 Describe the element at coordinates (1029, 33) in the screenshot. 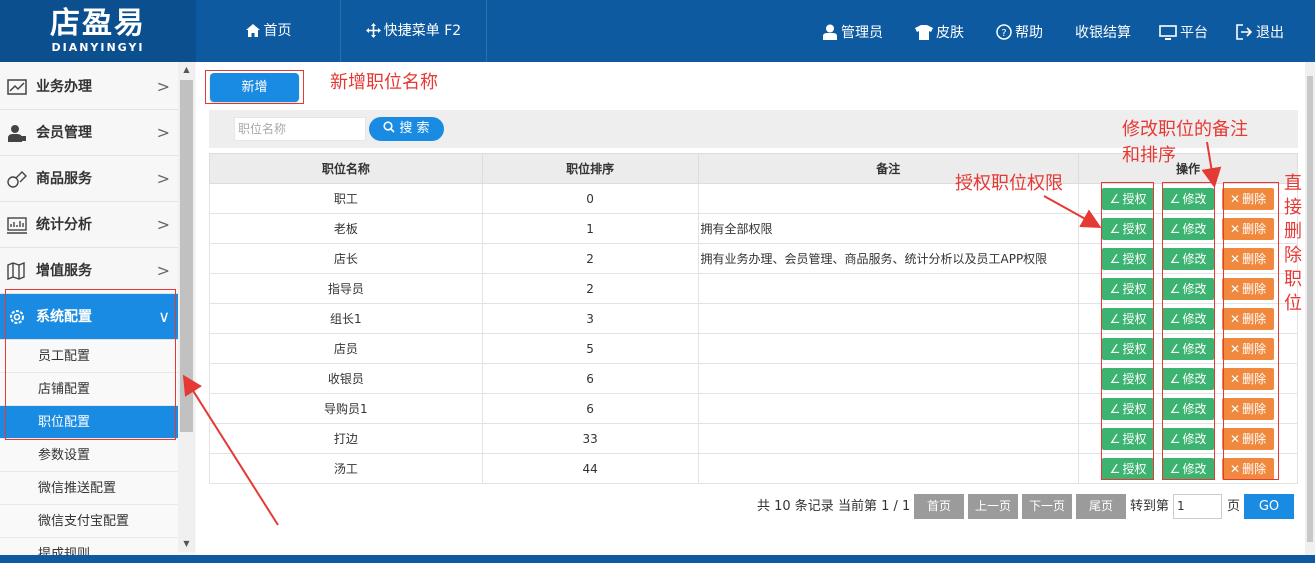

I see `nav-help-label: 帮助` at that location.